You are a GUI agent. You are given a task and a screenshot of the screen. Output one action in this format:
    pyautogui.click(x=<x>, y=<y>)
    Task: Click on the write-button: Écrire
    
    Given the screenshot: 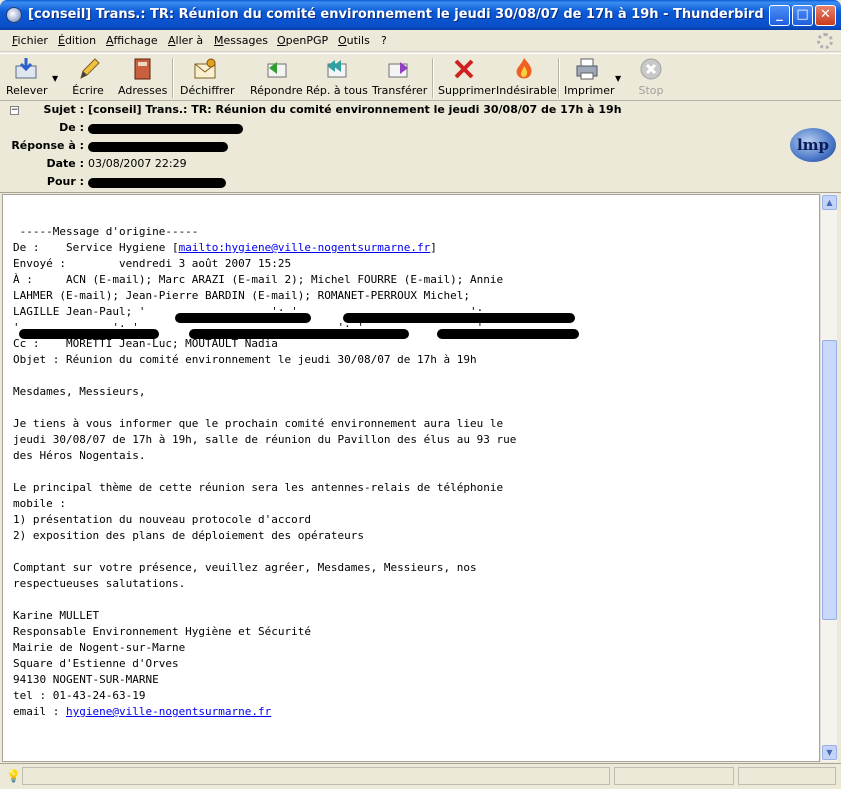 What is the action you would take?
    pyautogui.click(x=88, y=78)
    